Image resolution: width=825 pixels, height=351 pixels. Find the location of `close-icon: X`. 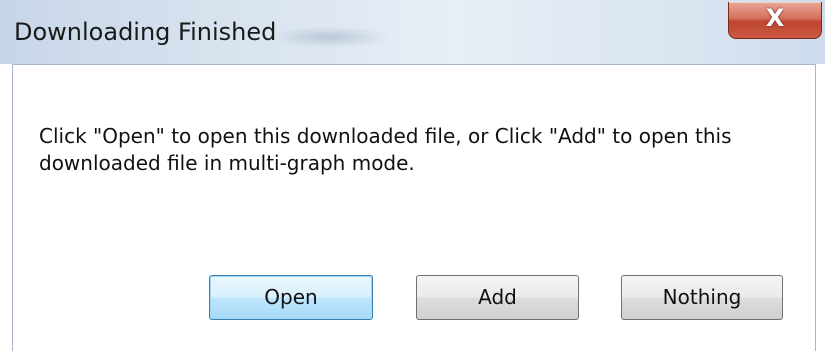

close-icon: X is located at coordinates (775, 18).